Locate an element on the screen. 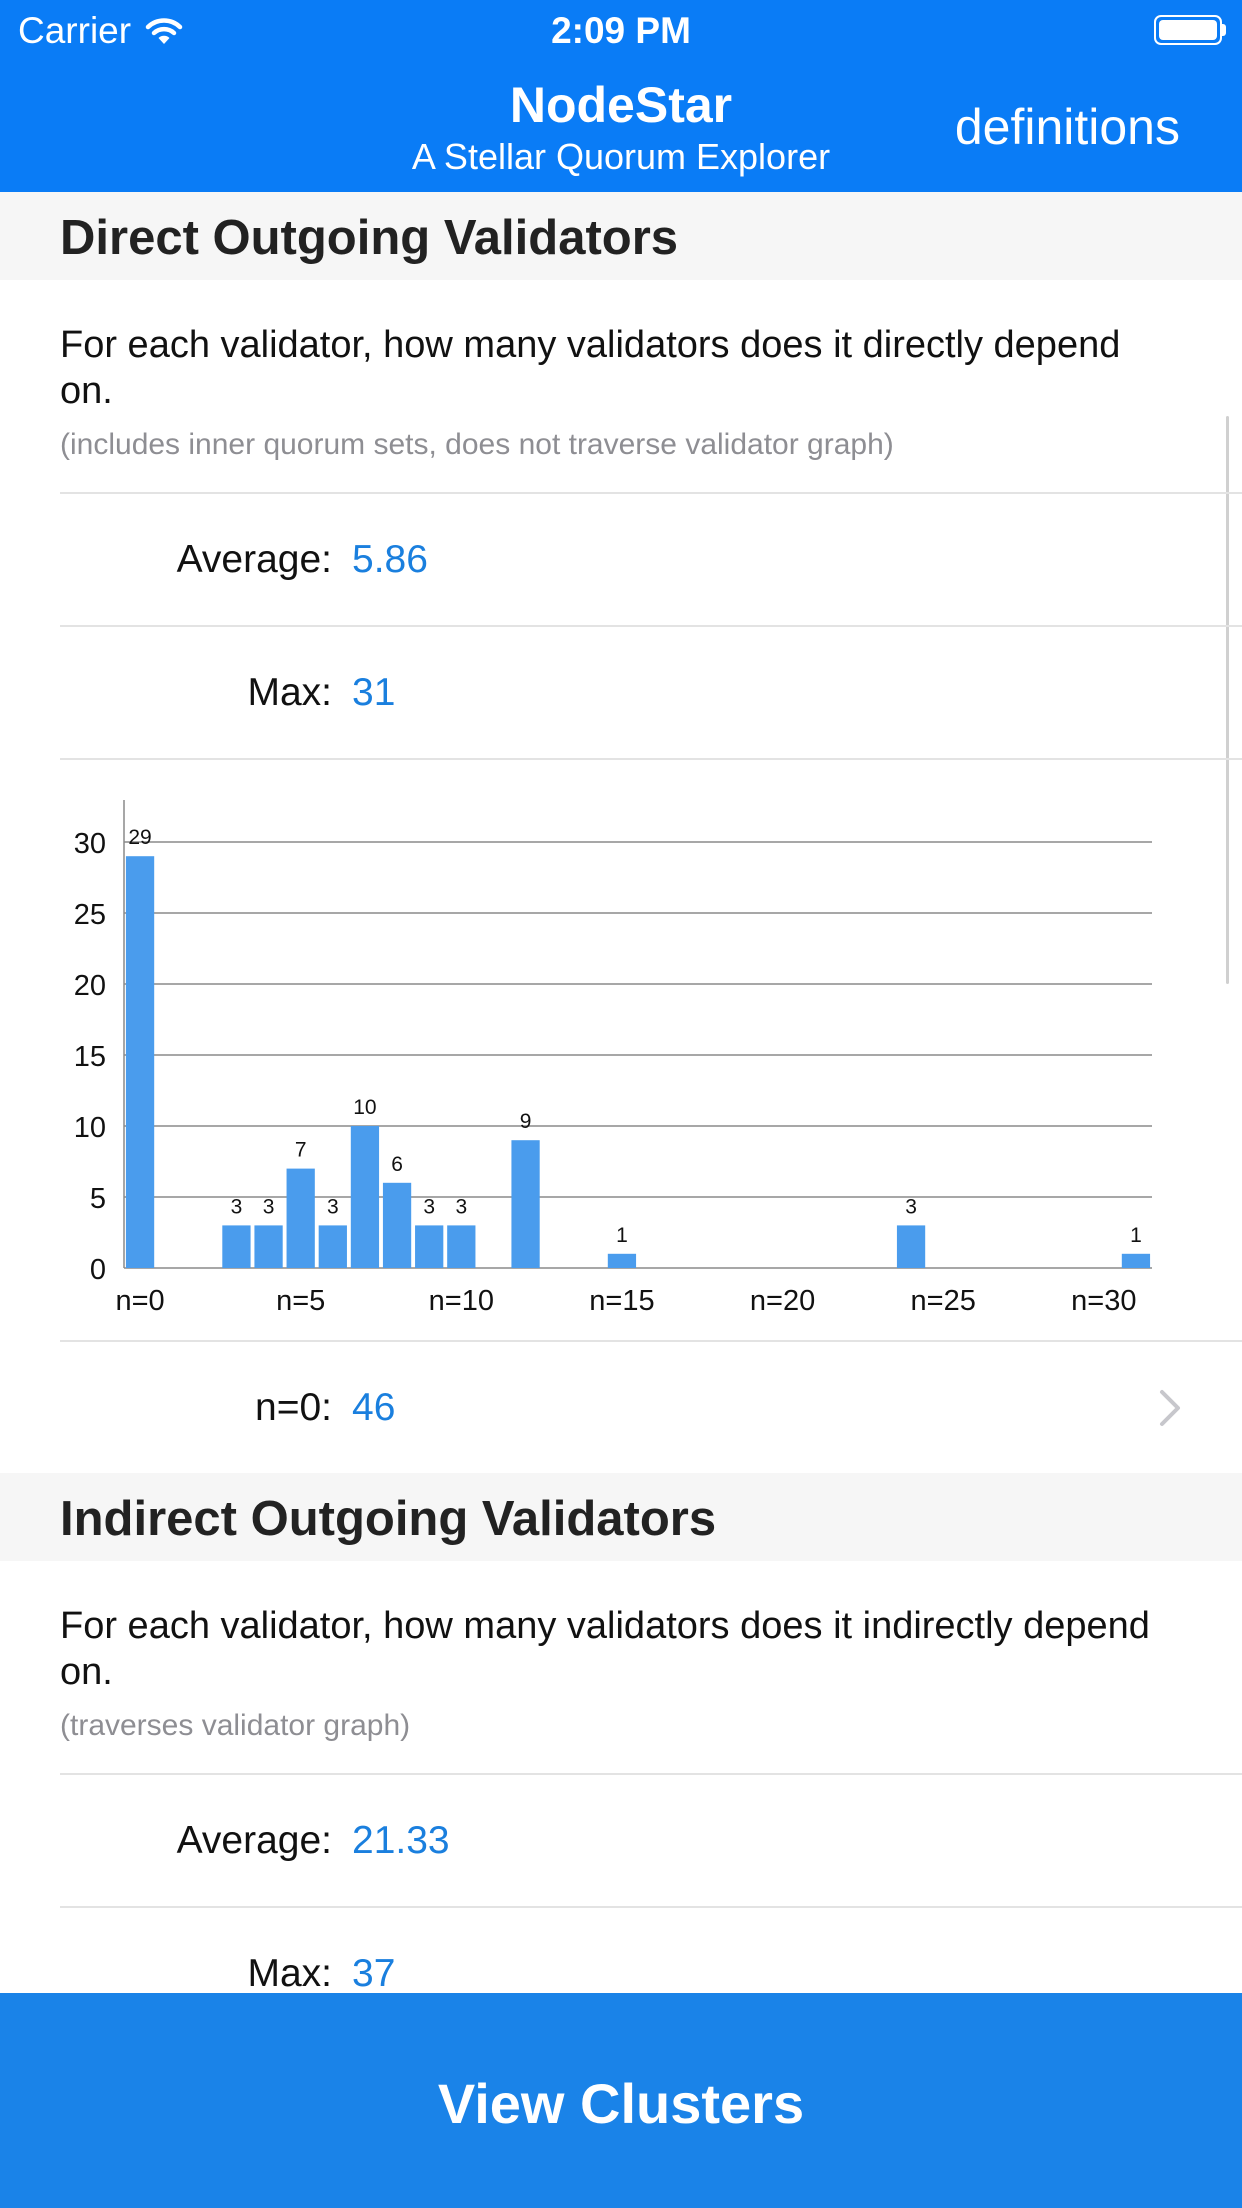 Image resolution: width=1242 pixels, height=2208 pixels. x-tick-label: n=5 is located at coordinates (300, 1301).